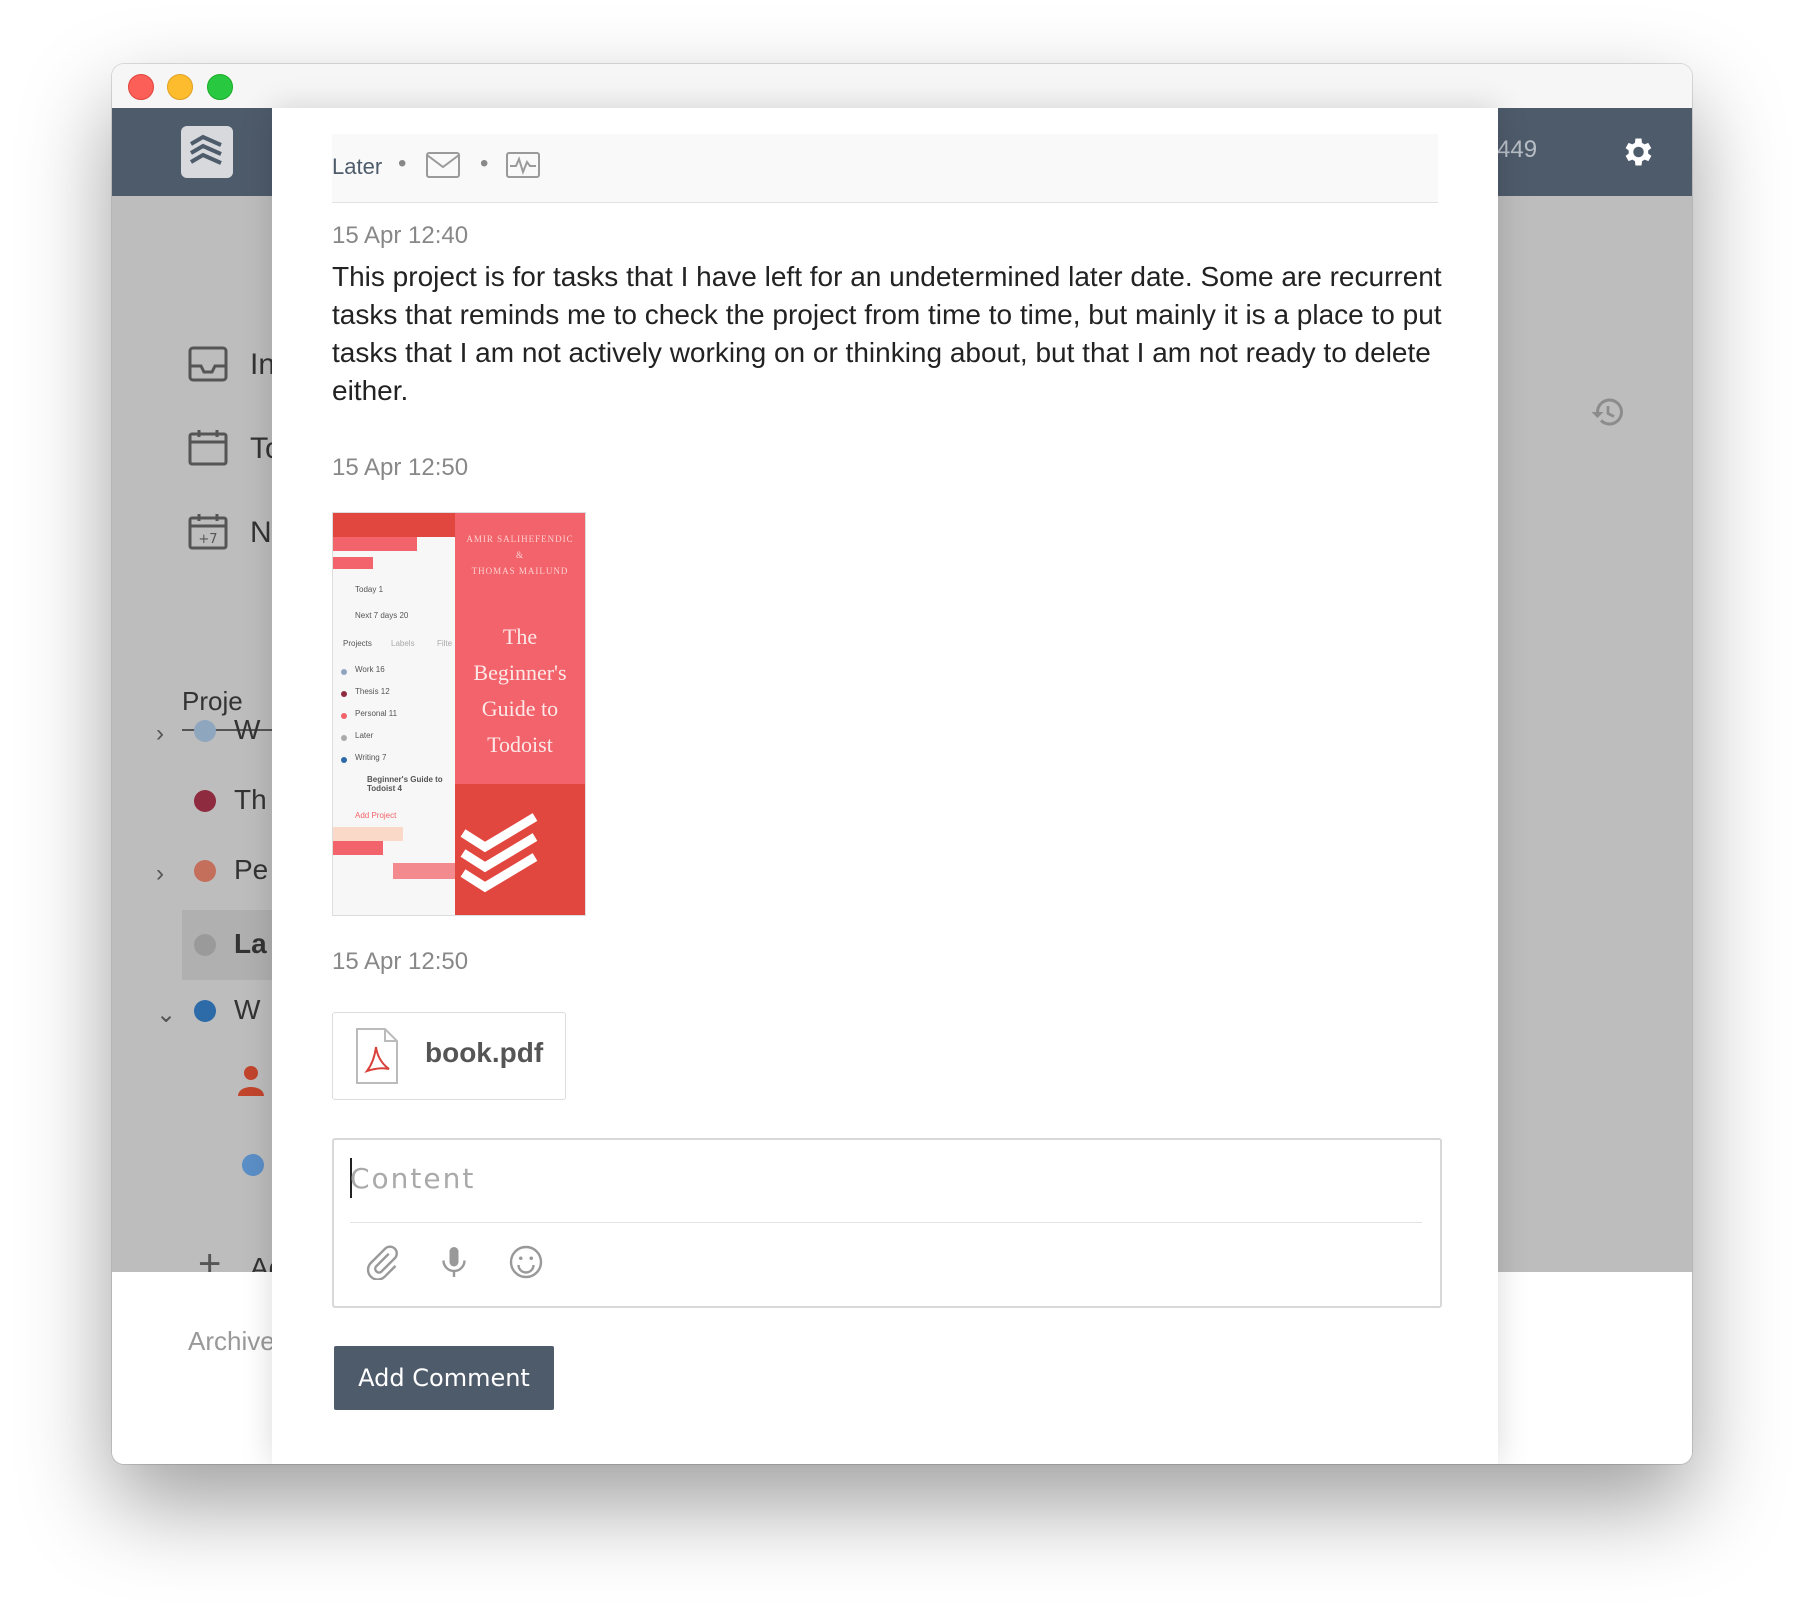 The width and height of the screenshot is (1798, 1618). Describe the element at coordinates (207, 152) in the screenshot. I see `todoist-logo-icon` at that location.